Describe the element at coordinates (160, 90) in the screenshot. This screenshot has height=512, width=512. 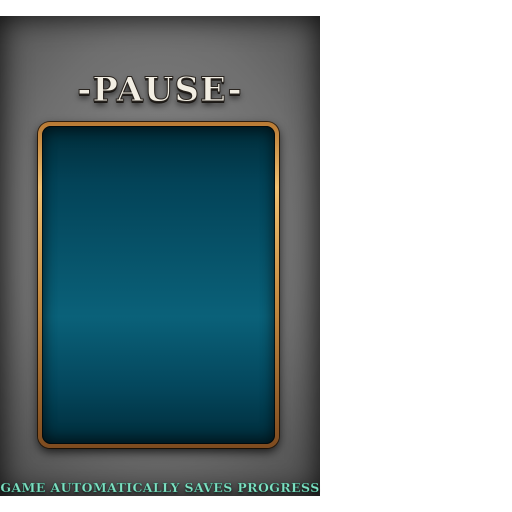
I see `pause-title: -PAUSE-` at that location.